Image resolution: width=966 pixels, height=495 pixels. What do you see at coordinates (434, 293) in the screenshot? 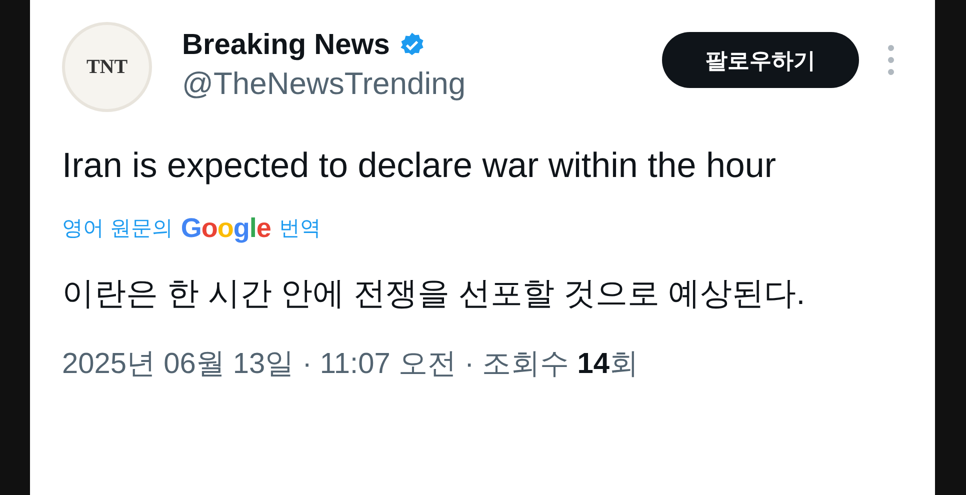
I see `translated-text: 이란은 한 시간 안에 전쟁을 선포할 것으로 예상된다.` at bounding box center [434, 293].